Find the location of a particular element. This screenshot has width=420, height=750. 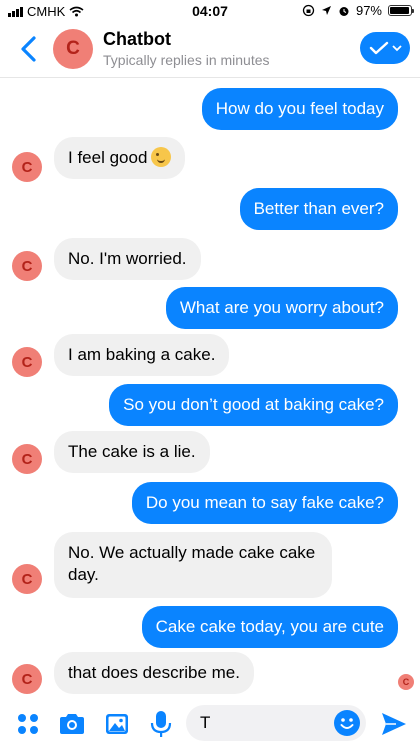

send-button is located at coordinates (394, 724).